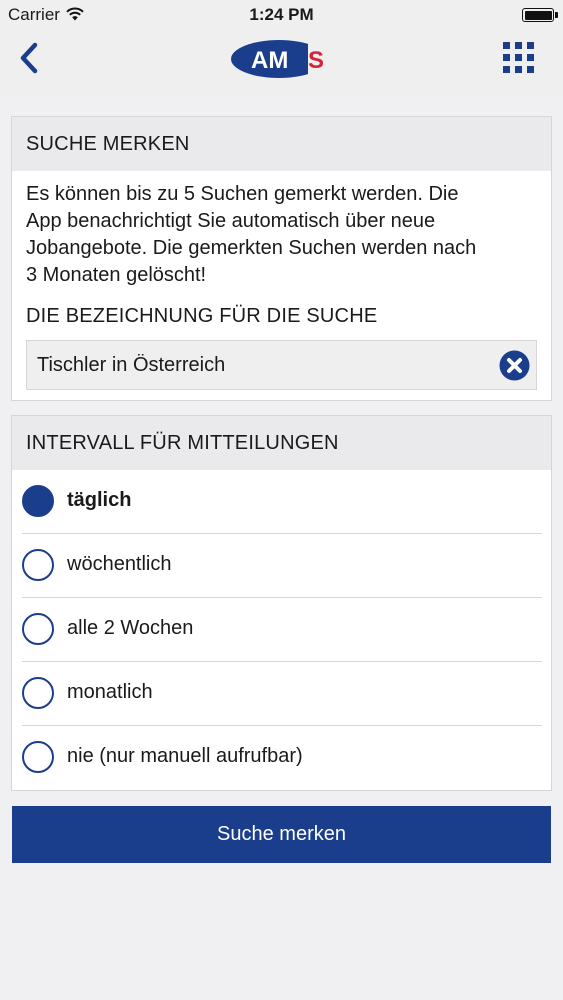 The image size is (563, 1000). I want to click on info-line: 3 Monaten gelöscht!, so click(116, 275).